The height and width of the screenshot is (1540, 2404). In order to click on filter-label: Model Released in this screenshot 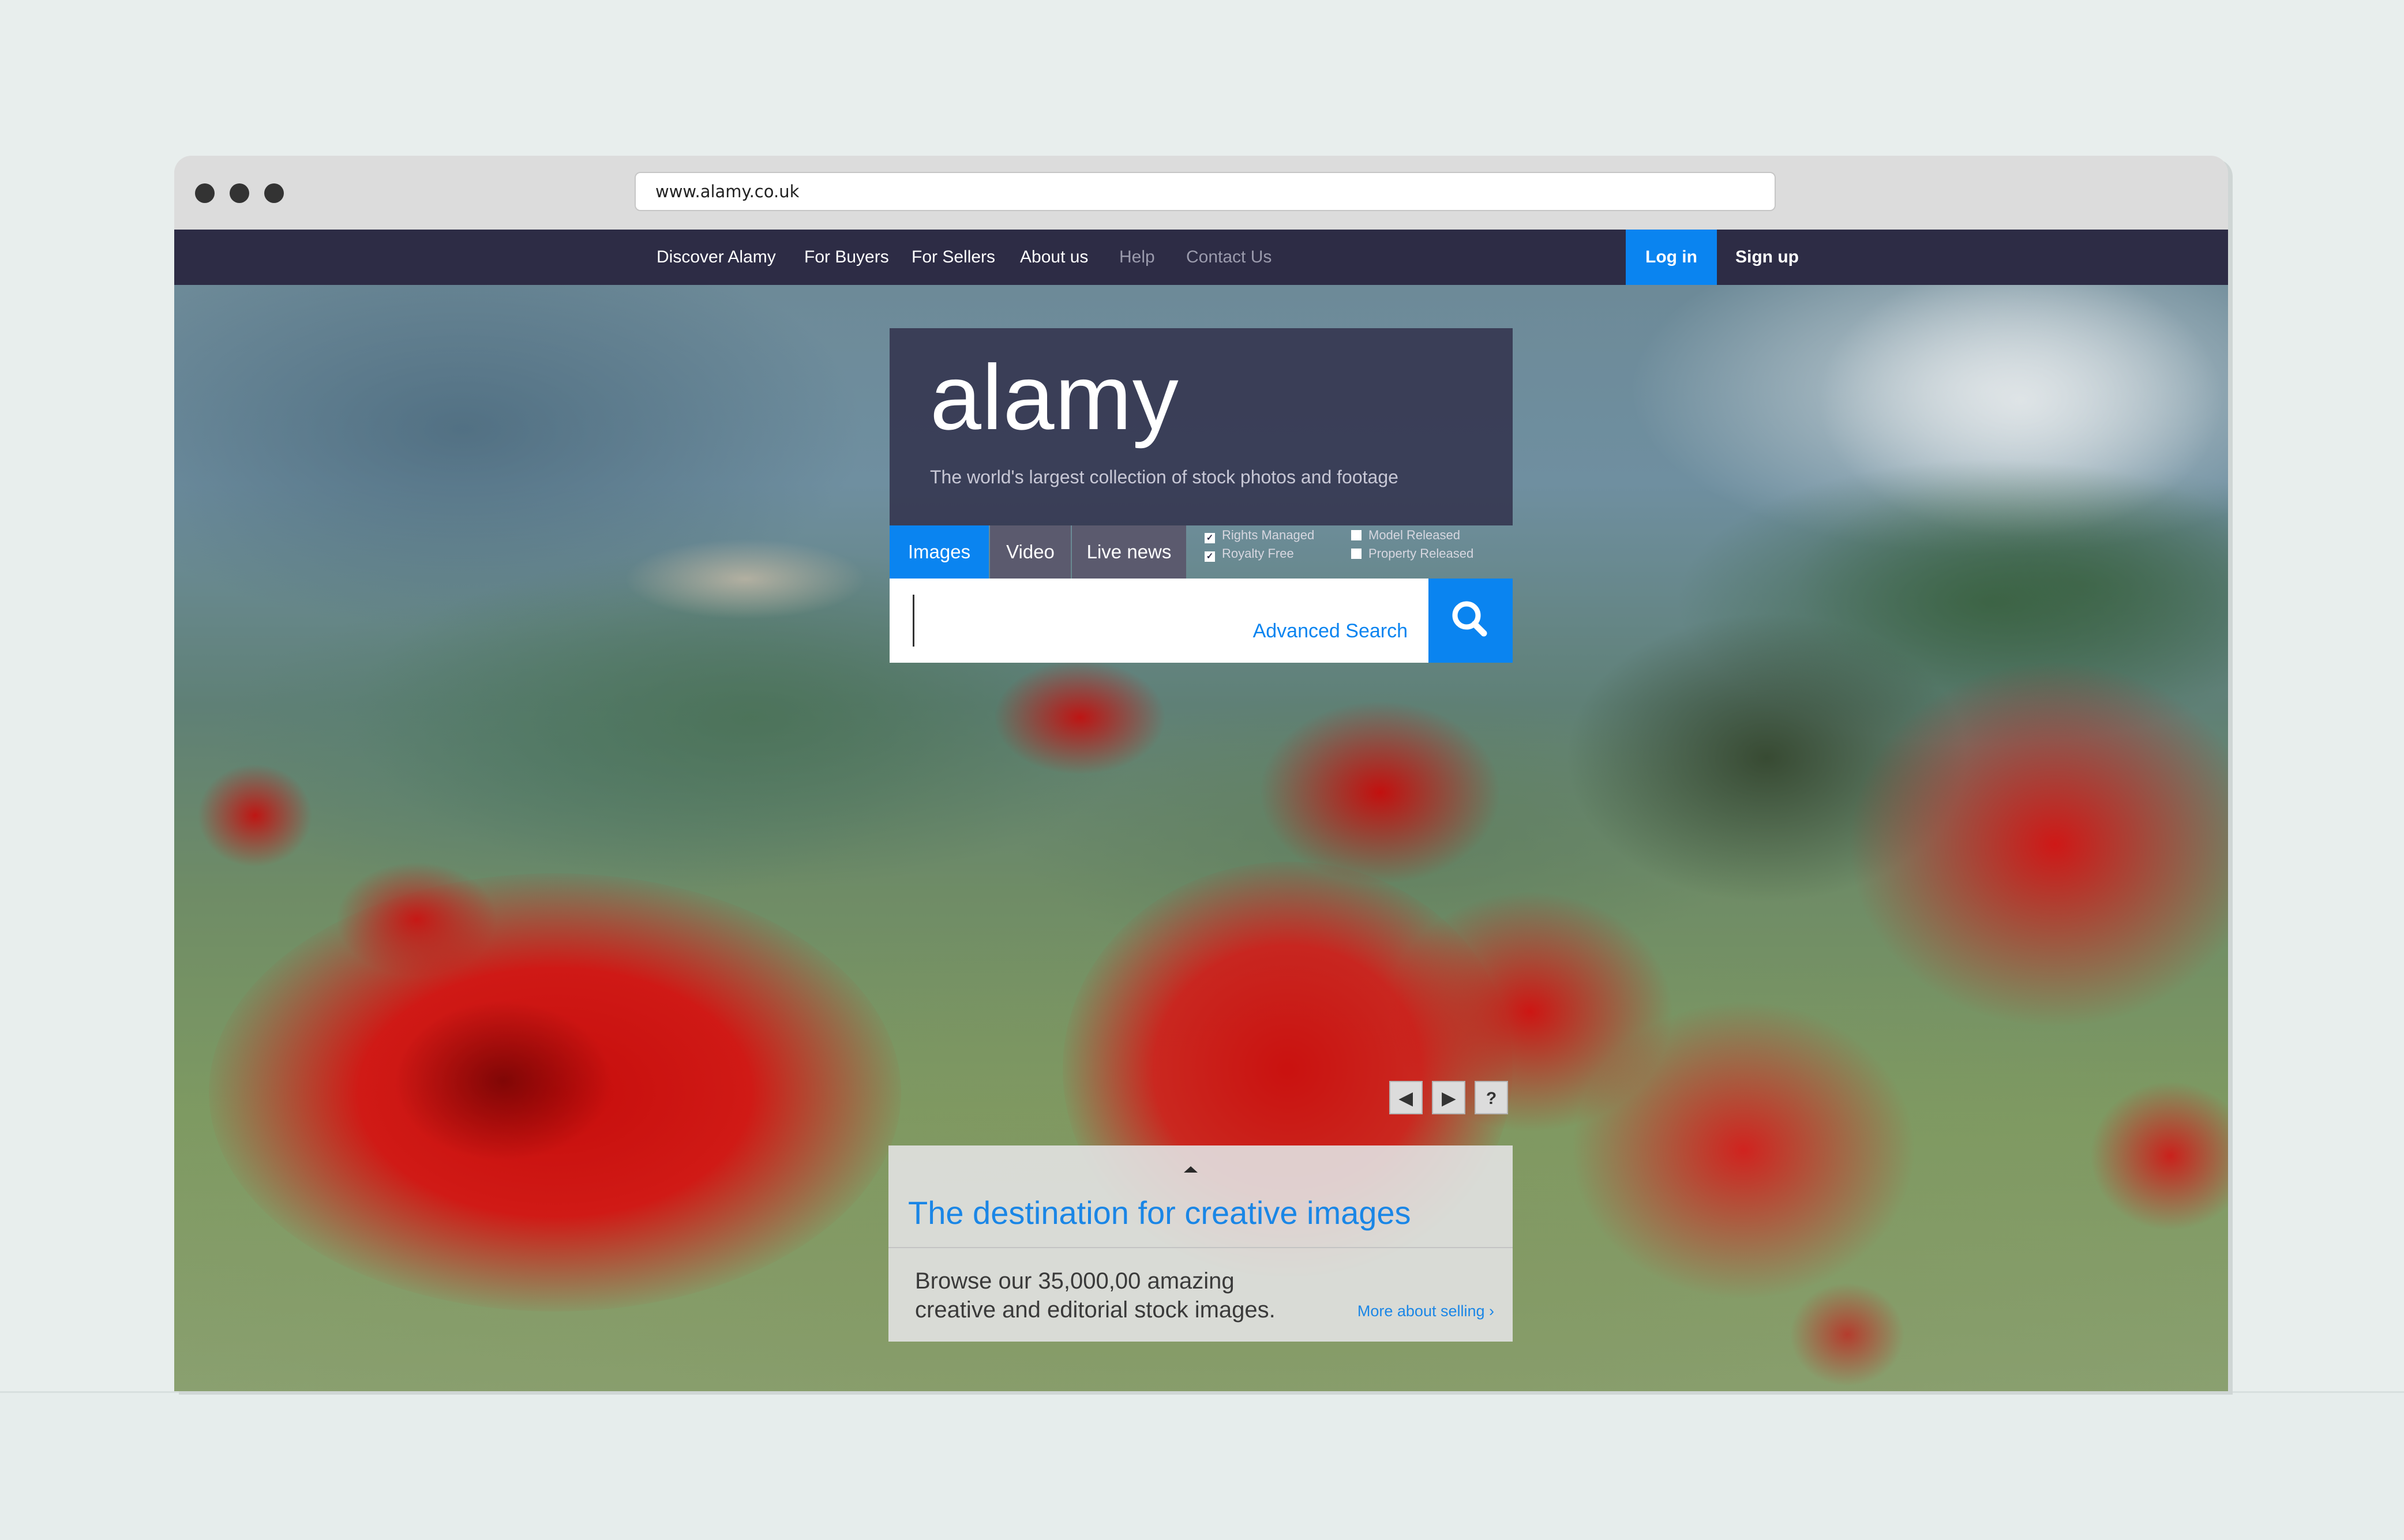, I will do `click(1414, 535)`.